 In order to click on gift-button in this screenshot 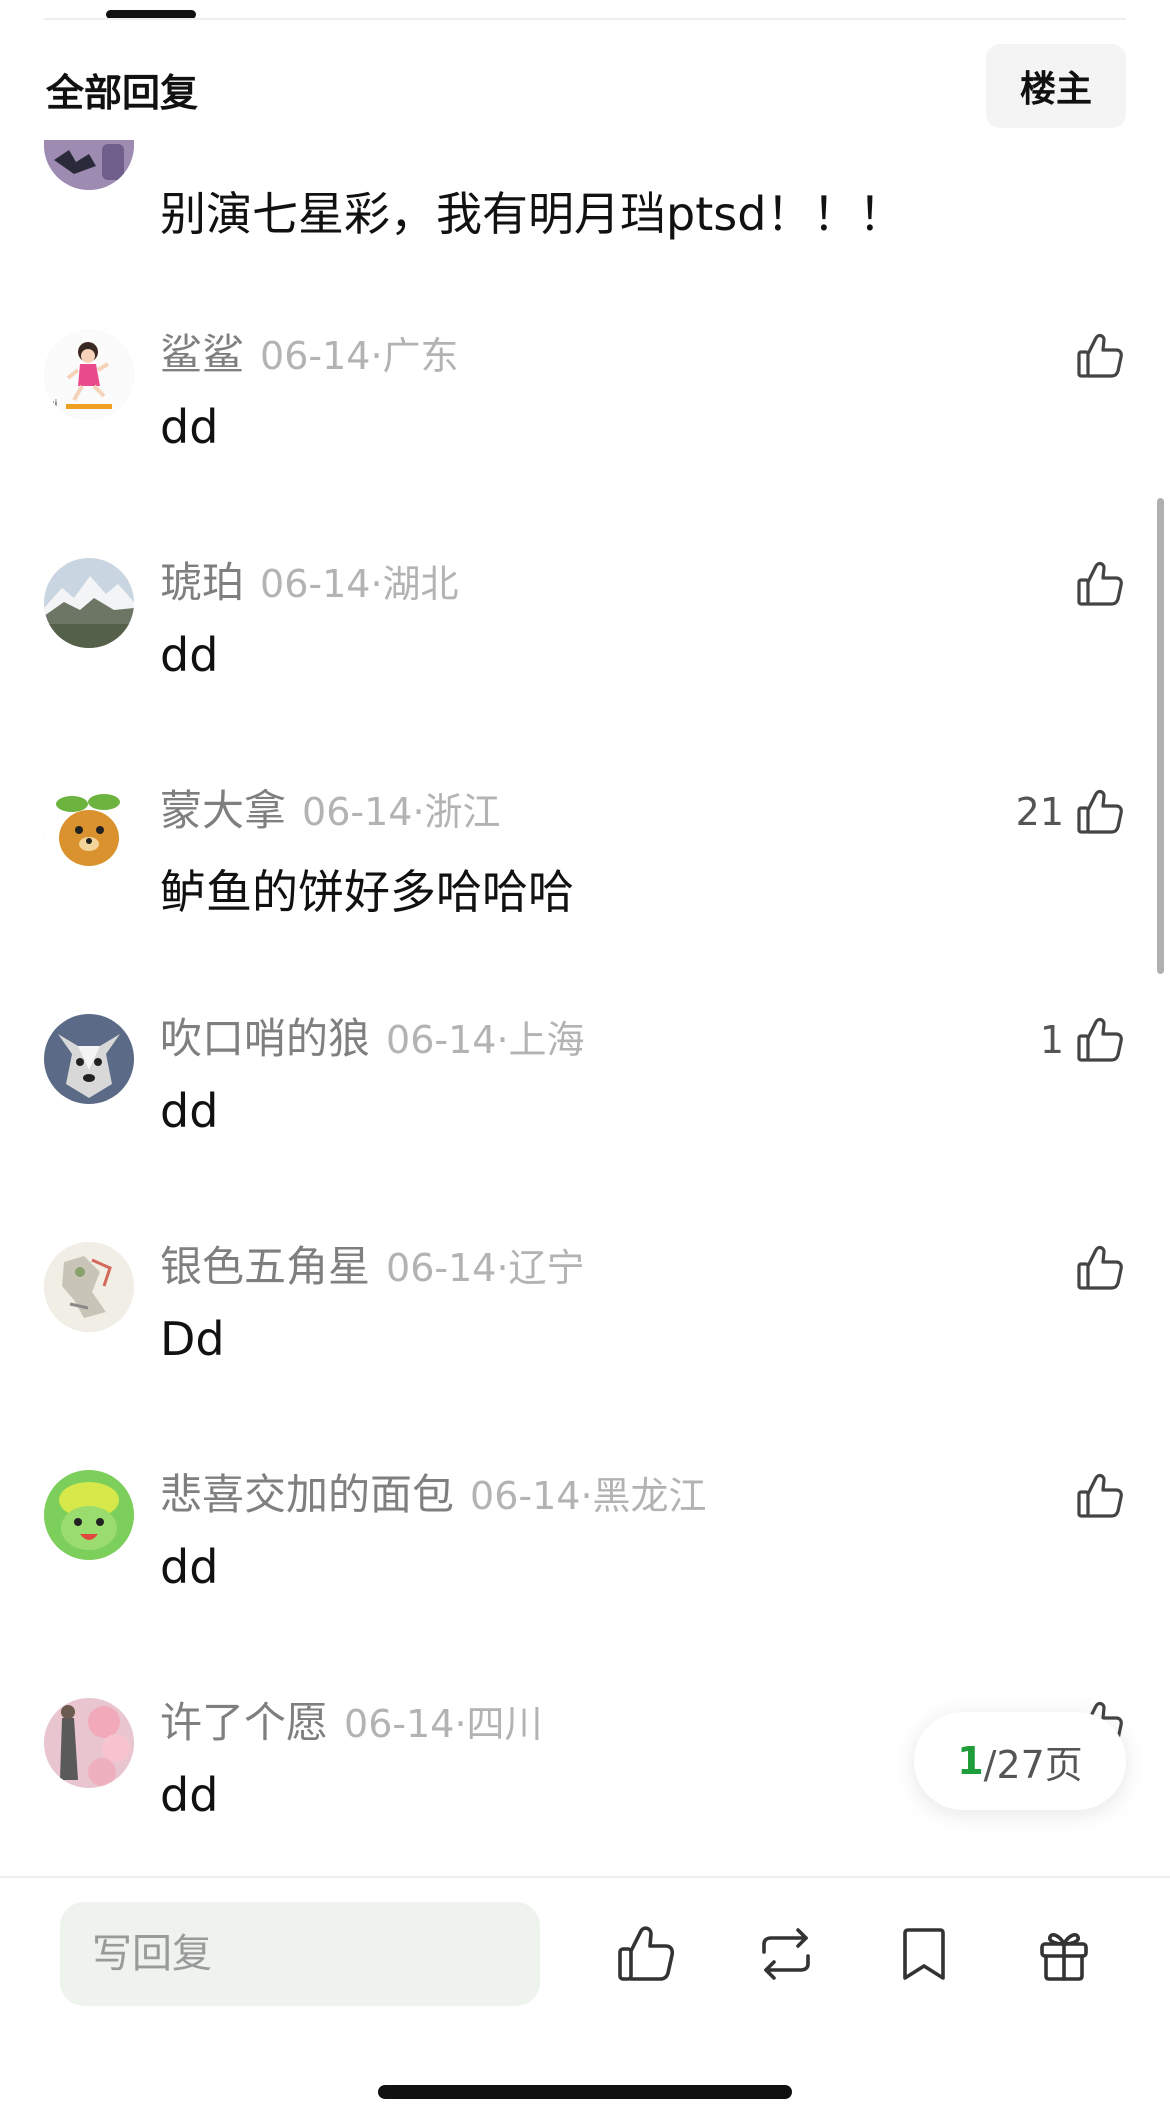, I will do `click(1064, 1956)`.